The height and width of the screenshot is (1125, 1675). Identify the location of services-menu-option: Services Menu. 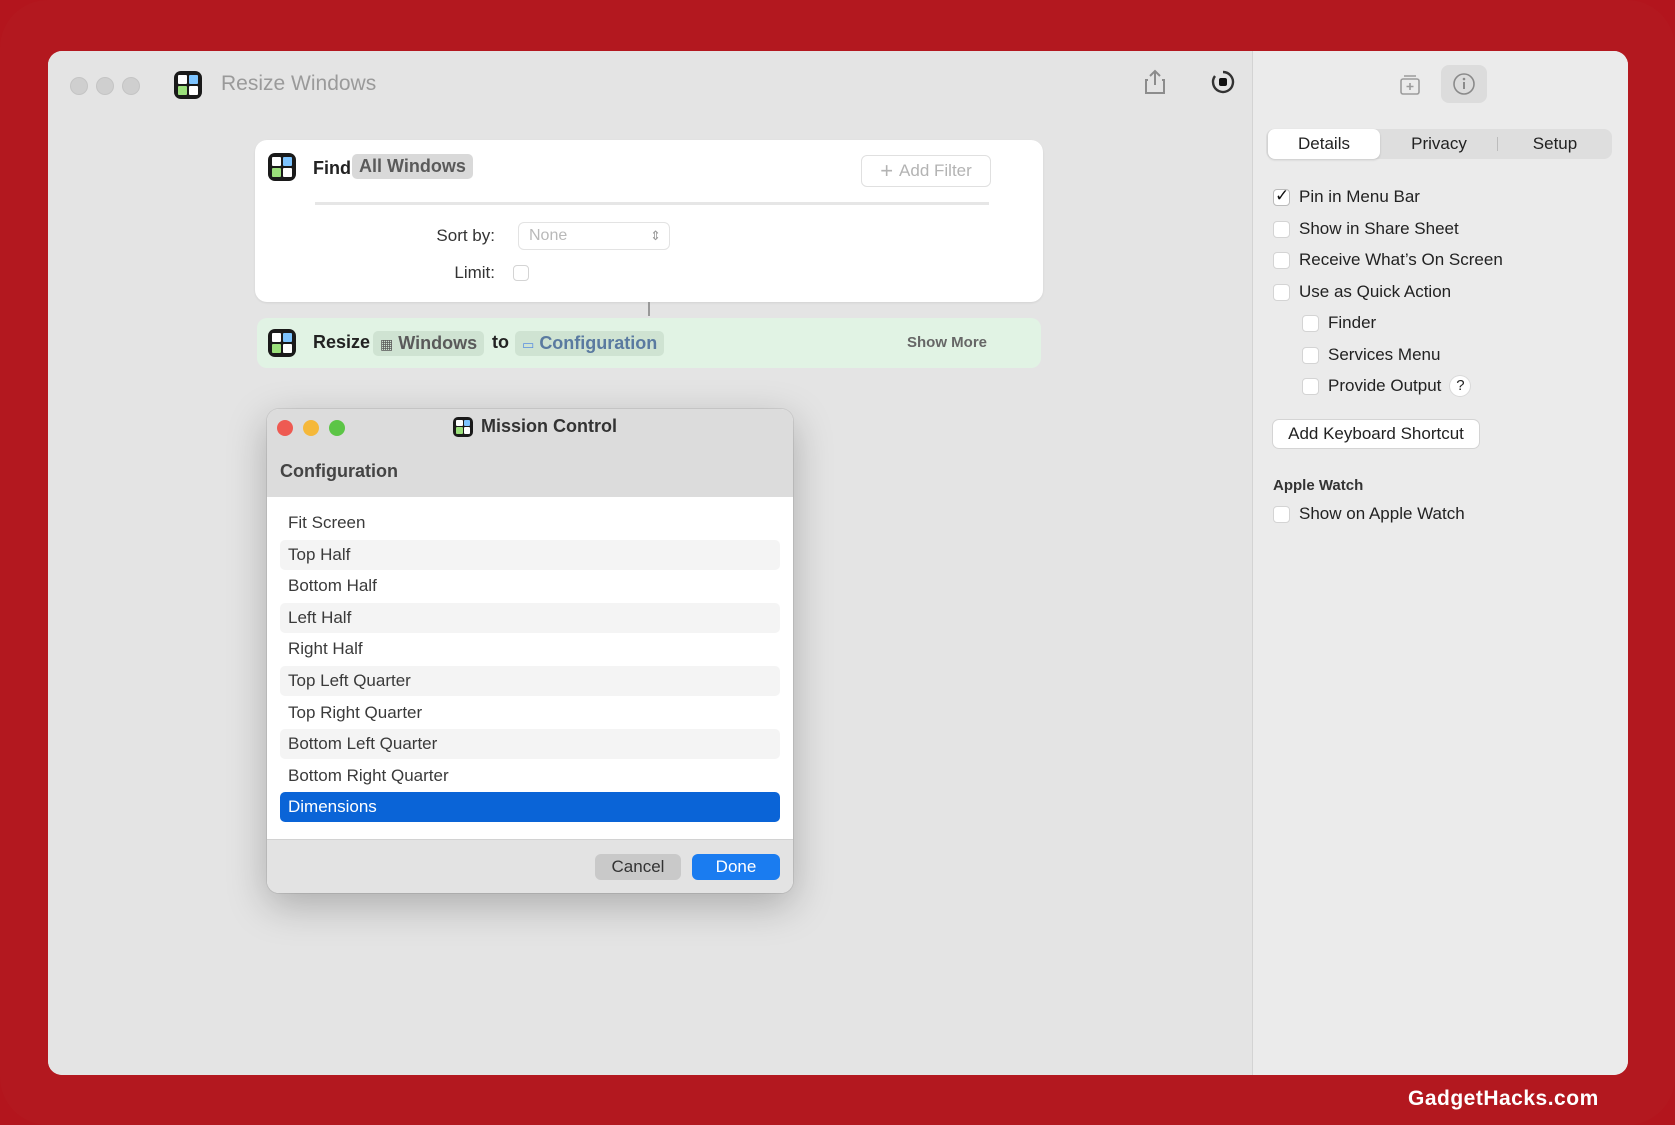
(1371, 355).